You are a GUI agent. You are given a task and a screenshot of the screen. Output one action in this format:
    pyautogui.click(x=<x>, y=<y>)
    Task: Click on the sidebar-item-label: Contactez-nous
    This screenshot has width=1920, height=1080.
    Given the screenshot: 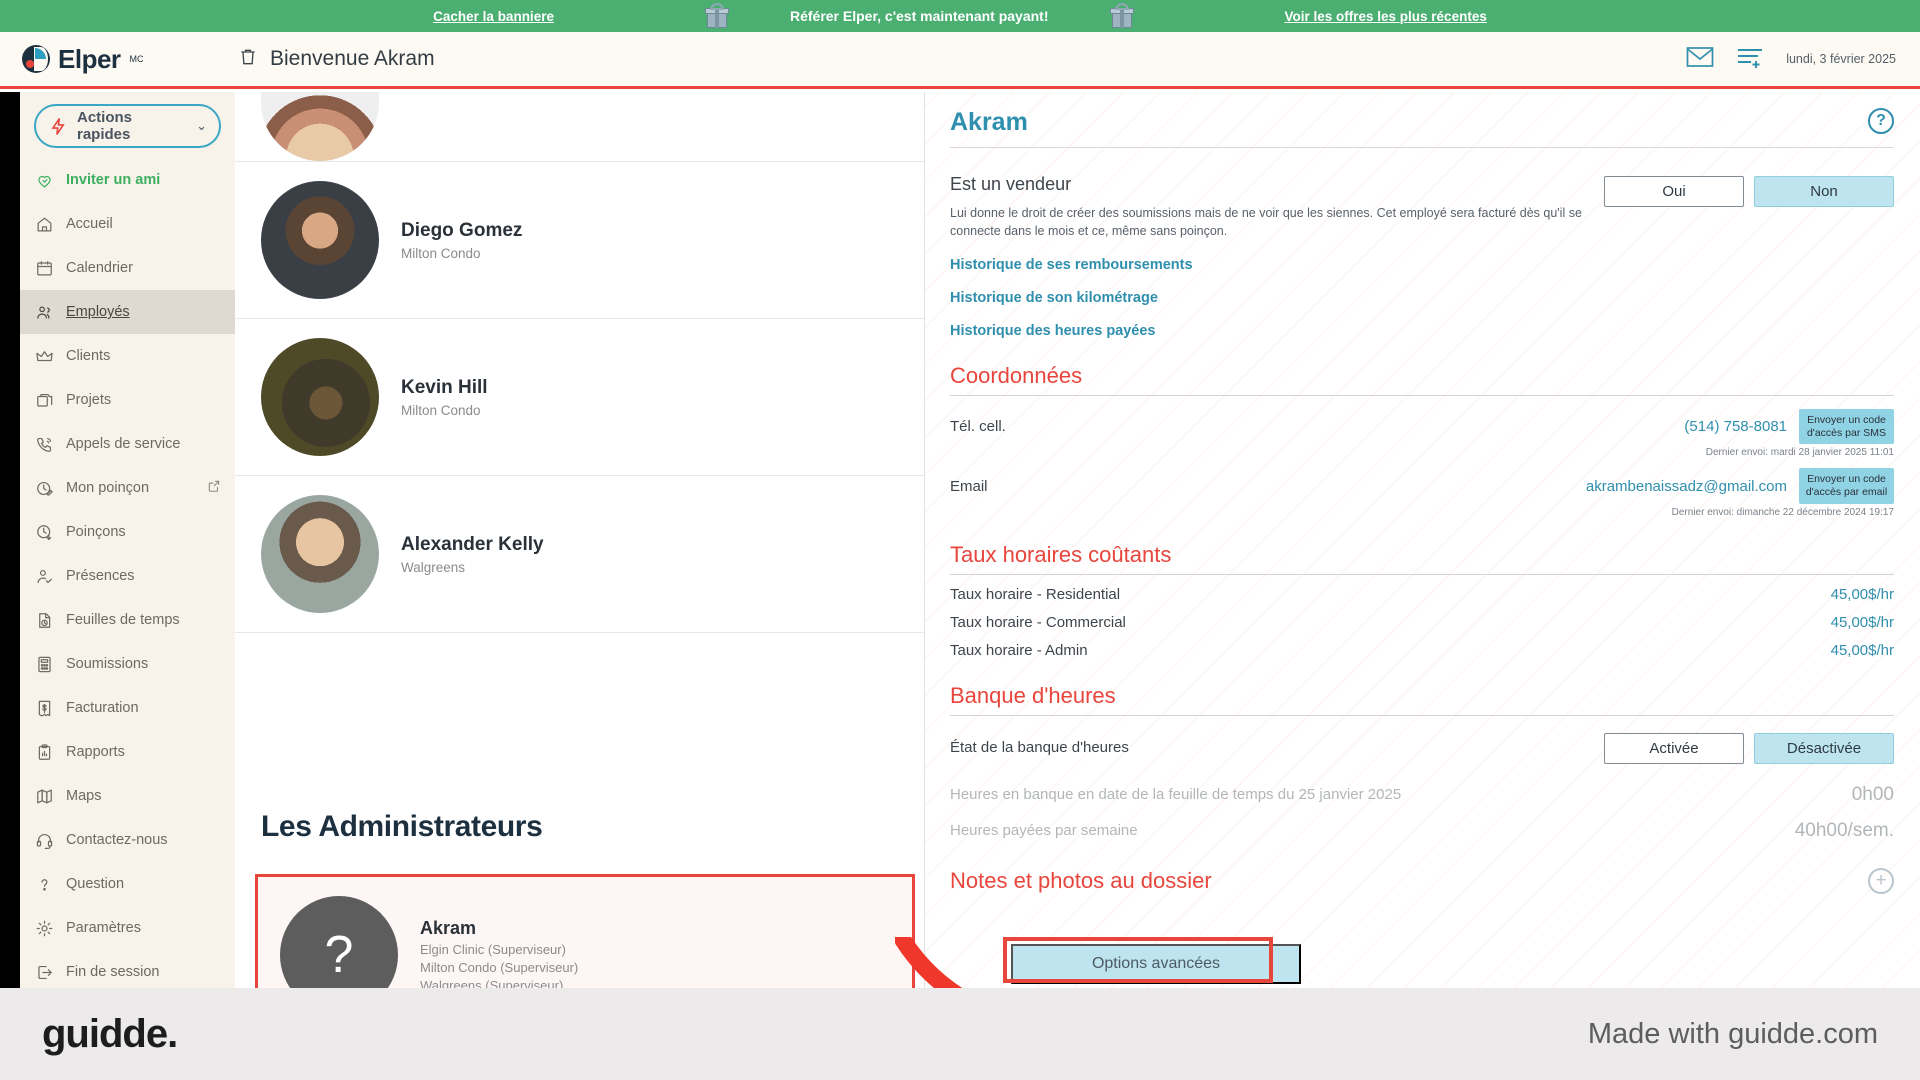 What is the action you would take?
    pyautogui.click(x=117, y=840)
    